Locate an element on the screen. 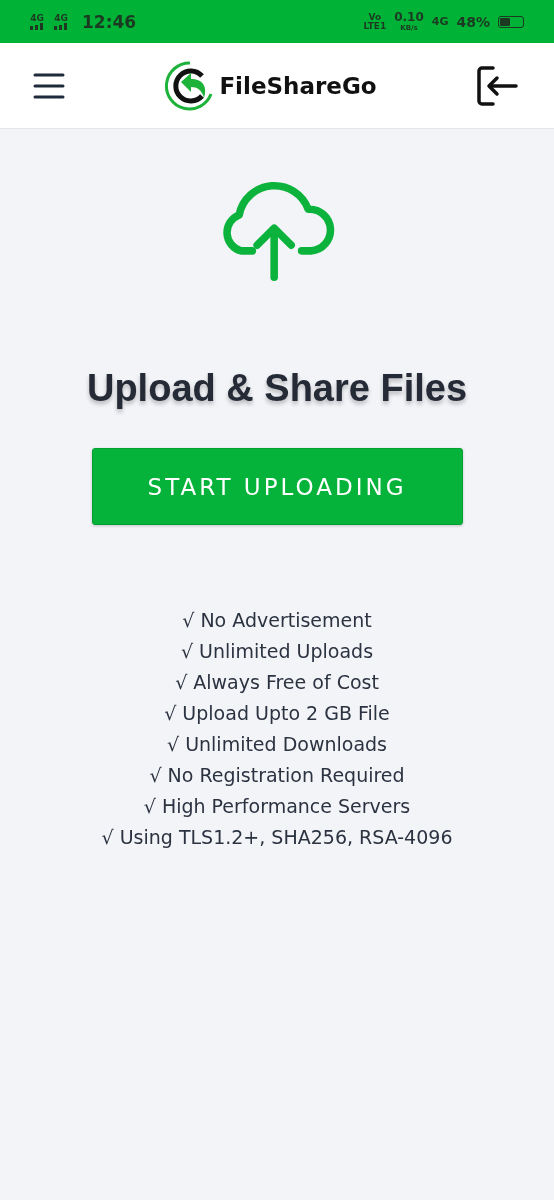  battery-percent: 48% is located at coordinates (473, 21).